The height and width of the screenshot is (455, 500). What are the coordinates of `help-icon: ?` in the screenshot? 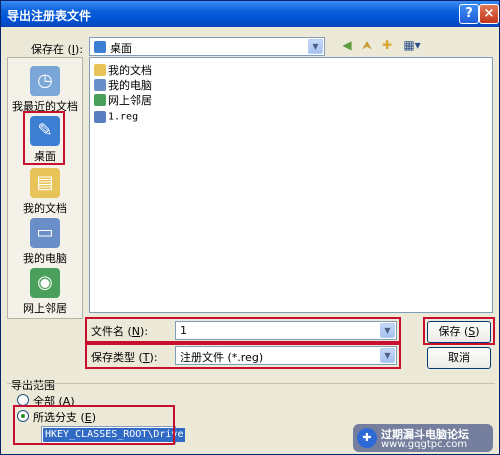 It's located at (469, 14).